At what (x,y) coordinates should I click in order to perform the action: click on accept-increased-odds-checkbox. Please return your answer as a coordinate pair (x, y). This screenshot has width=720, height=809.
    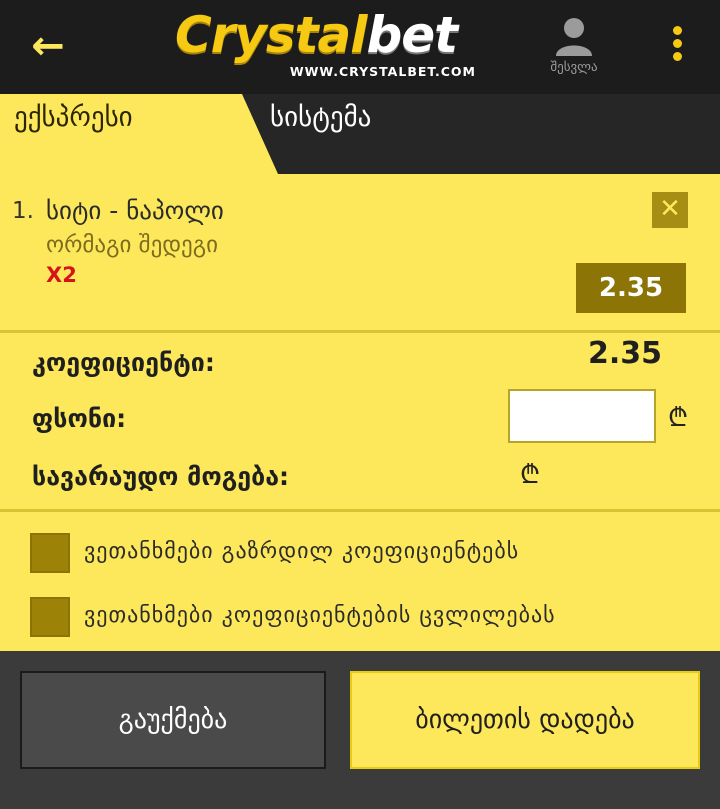
    Looking at the image, I should click on (50, 553).